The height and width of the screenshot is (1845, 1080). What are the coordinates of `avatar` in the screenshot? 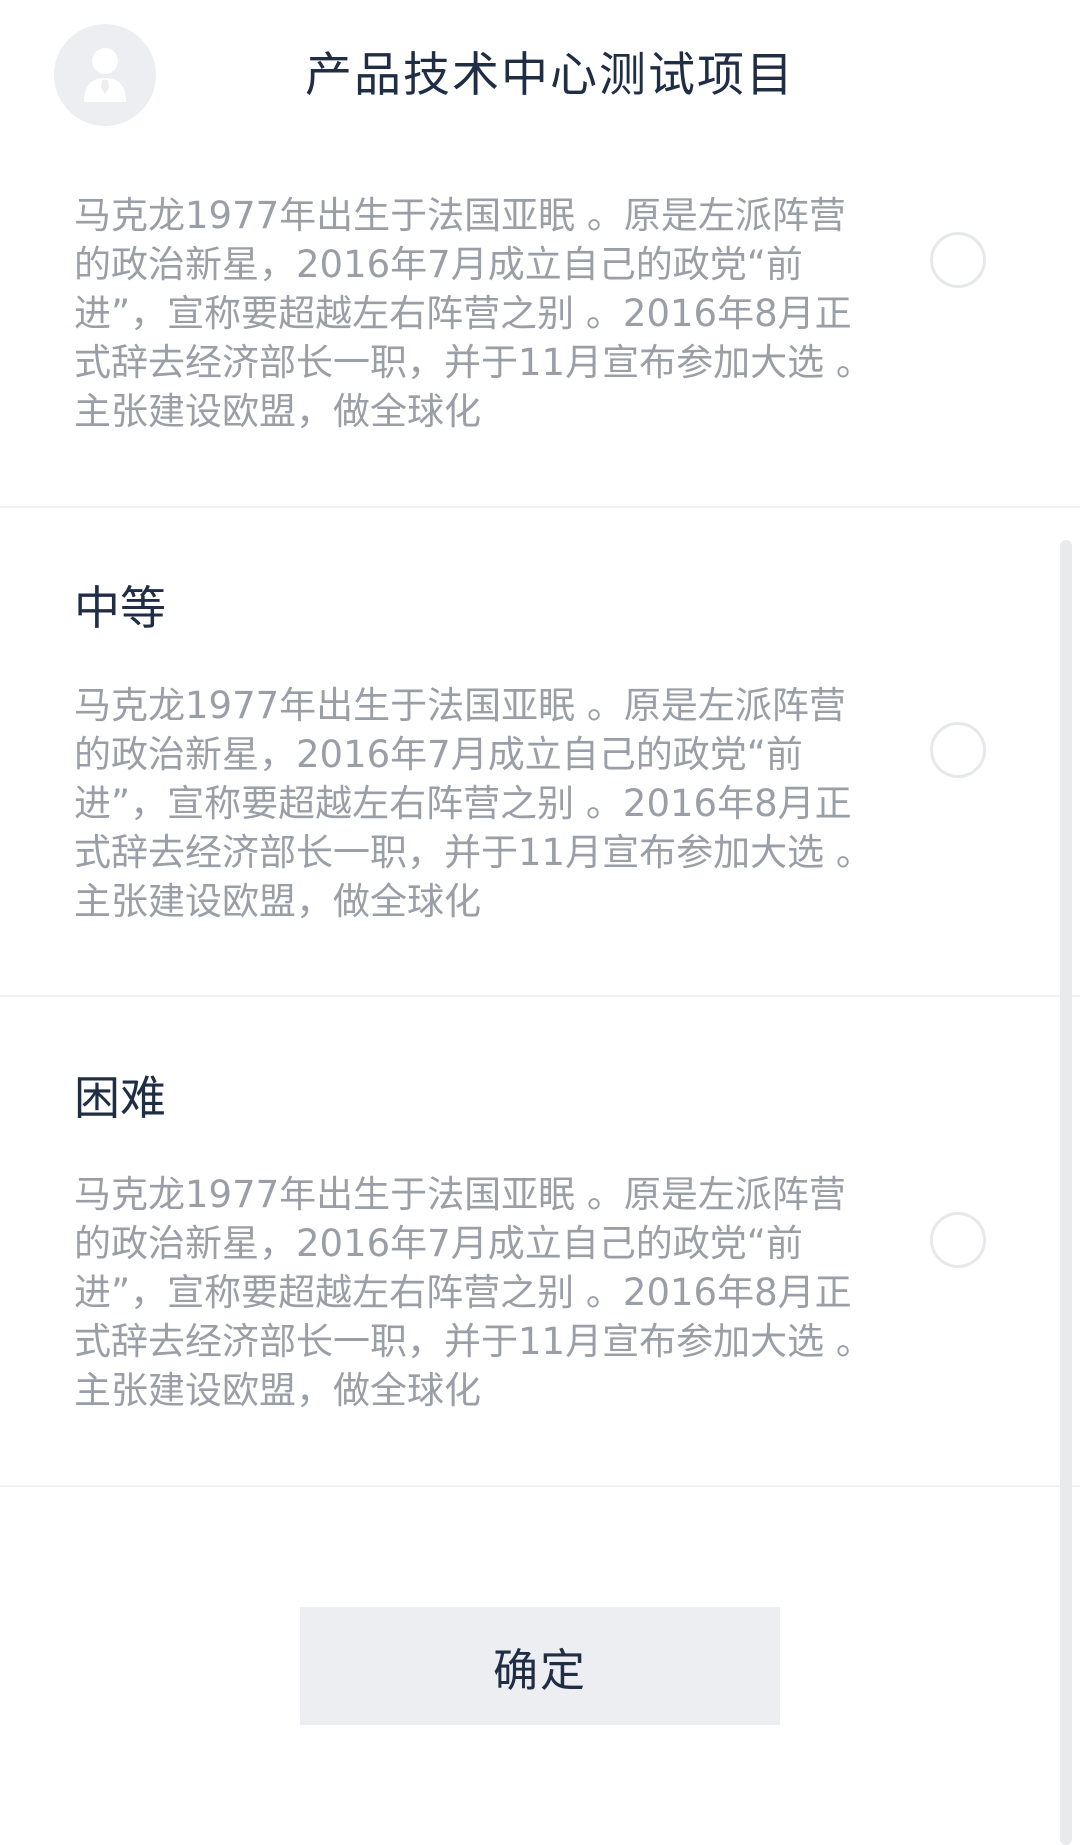 It's located at (105, 75).